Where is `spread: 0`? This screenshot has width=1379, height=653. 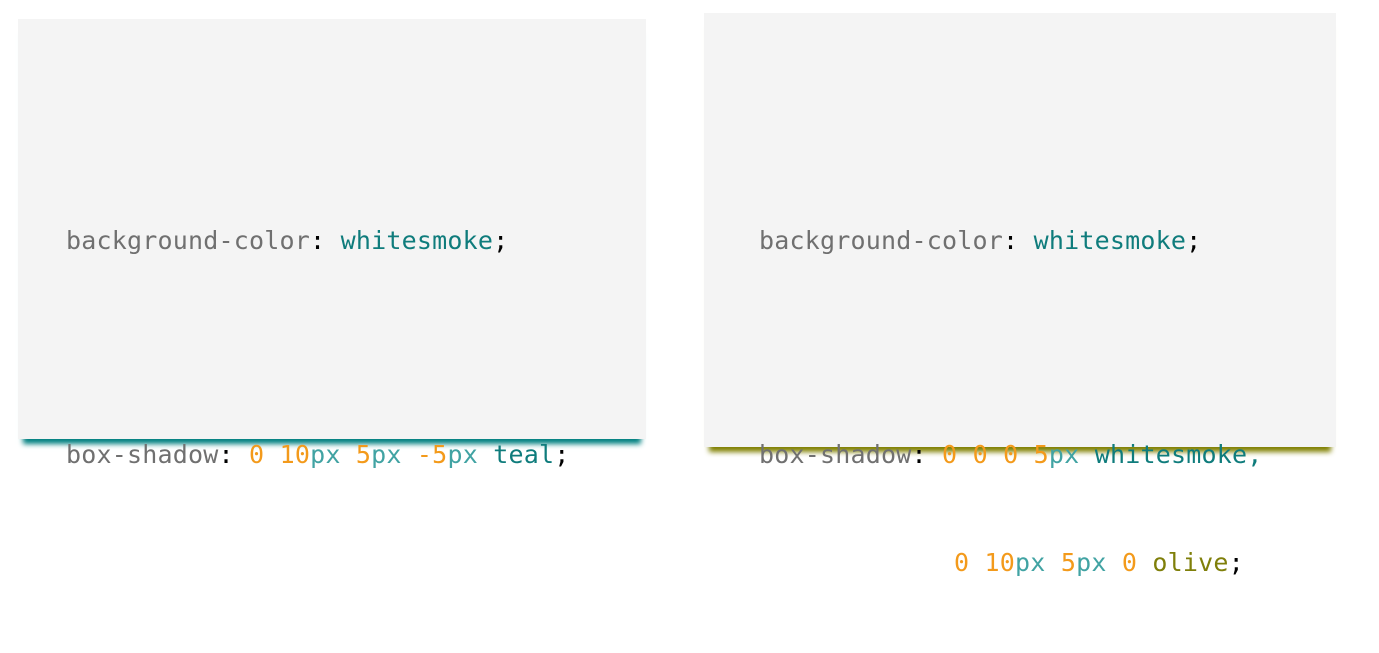 spread: 0 is located at coordinates (1129, 562).